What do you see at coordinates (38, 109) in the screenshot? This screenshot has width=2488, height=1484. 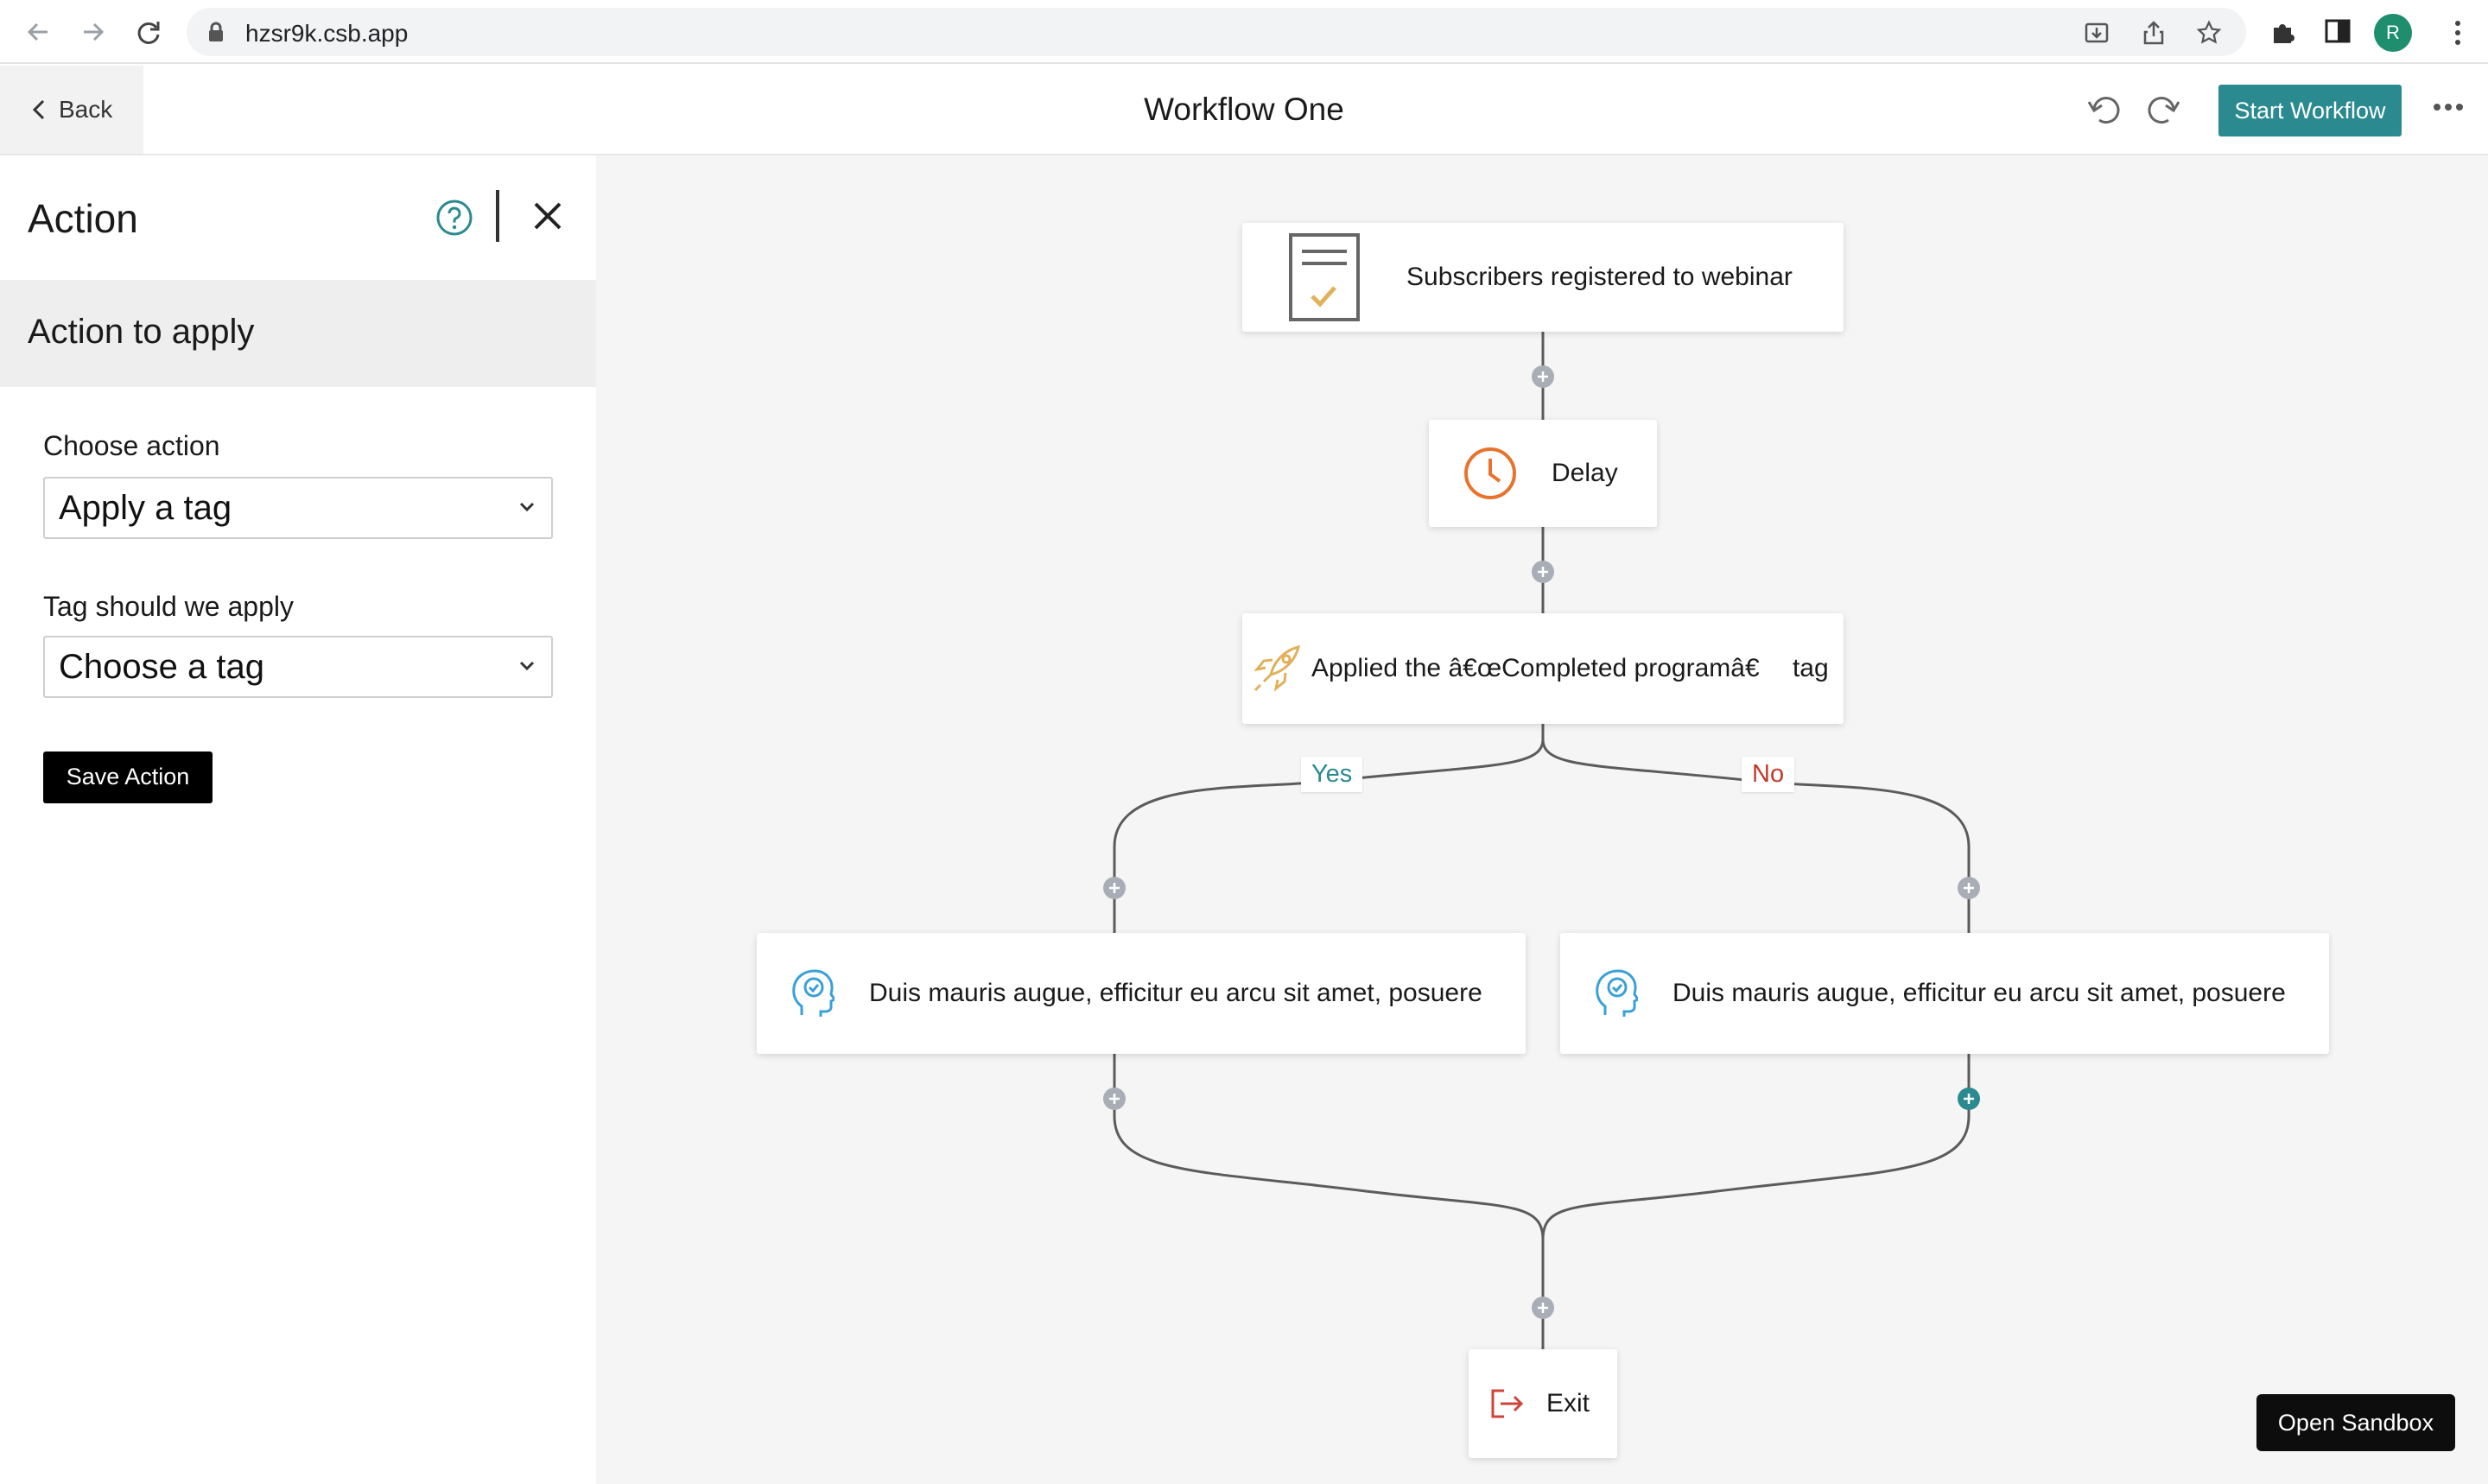 I see `chevron-left-icon` at bounding box center [38, 109].